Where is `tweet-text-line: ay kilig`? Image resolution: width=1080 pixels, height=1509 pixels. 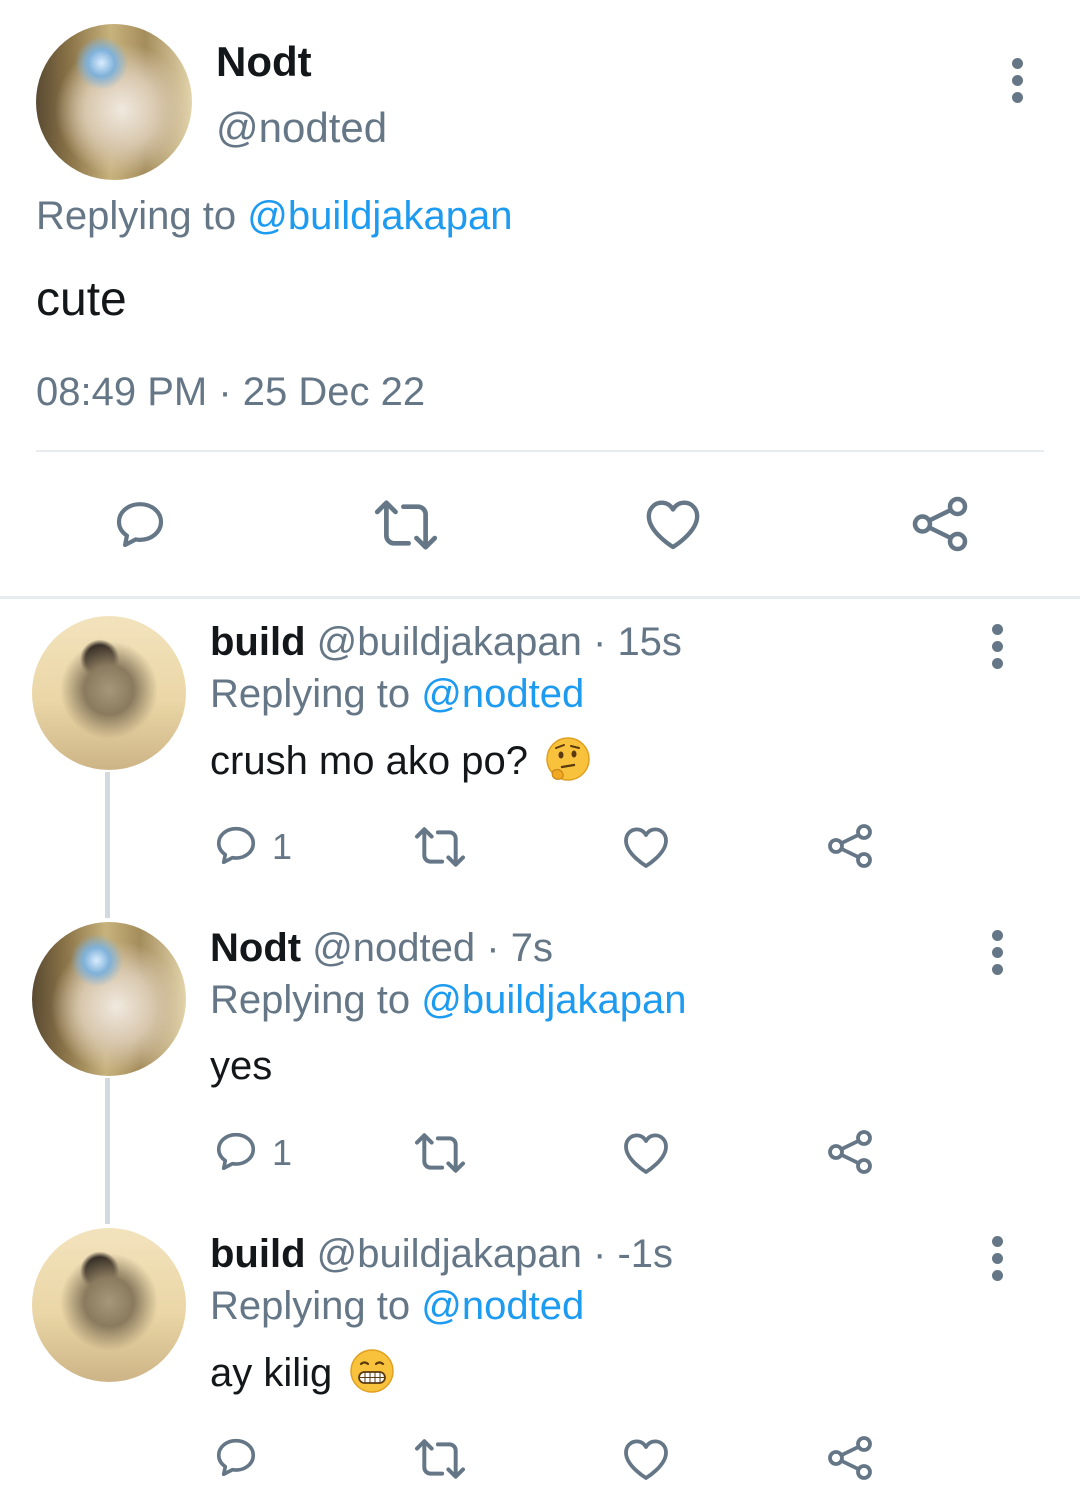 tweet-text-line: ay kilig is located at coordinates (302, 1376).